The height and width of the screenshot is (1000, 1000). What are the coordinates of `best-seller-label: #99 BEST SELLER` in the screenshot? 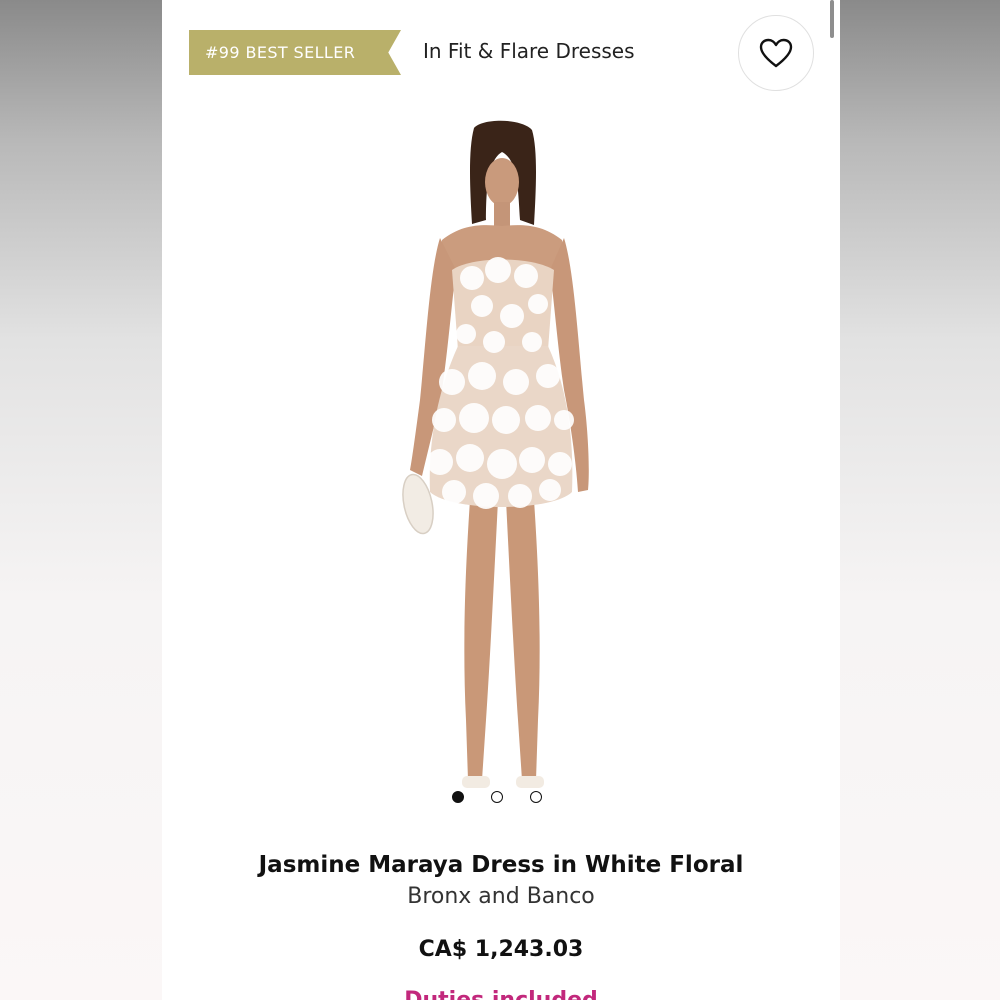 It's located at (280, 52).